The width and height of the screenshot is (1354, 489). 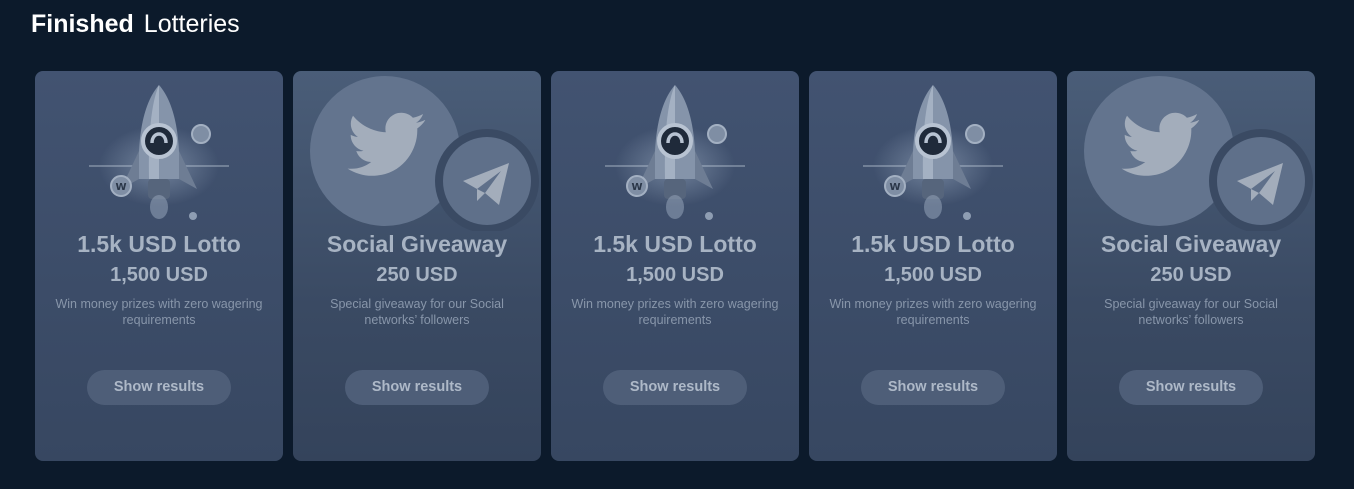 What do you see at coordinates (135, 24) in the screenshot?
I see `section-title: Finished Lotteries` at bounding box center [135, 24].